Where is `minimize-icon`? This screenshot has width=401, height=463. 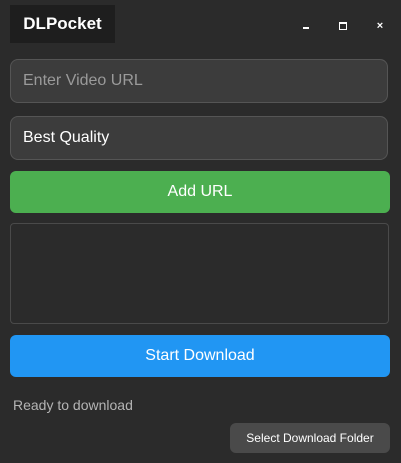
minimize-icon is located at coordinates (306, 28).